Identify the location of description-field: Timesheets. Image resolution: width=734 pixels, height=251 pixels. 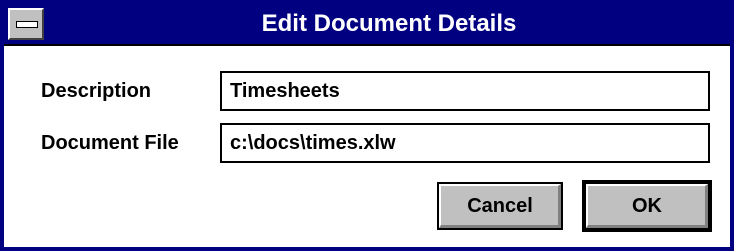
(465, 91).